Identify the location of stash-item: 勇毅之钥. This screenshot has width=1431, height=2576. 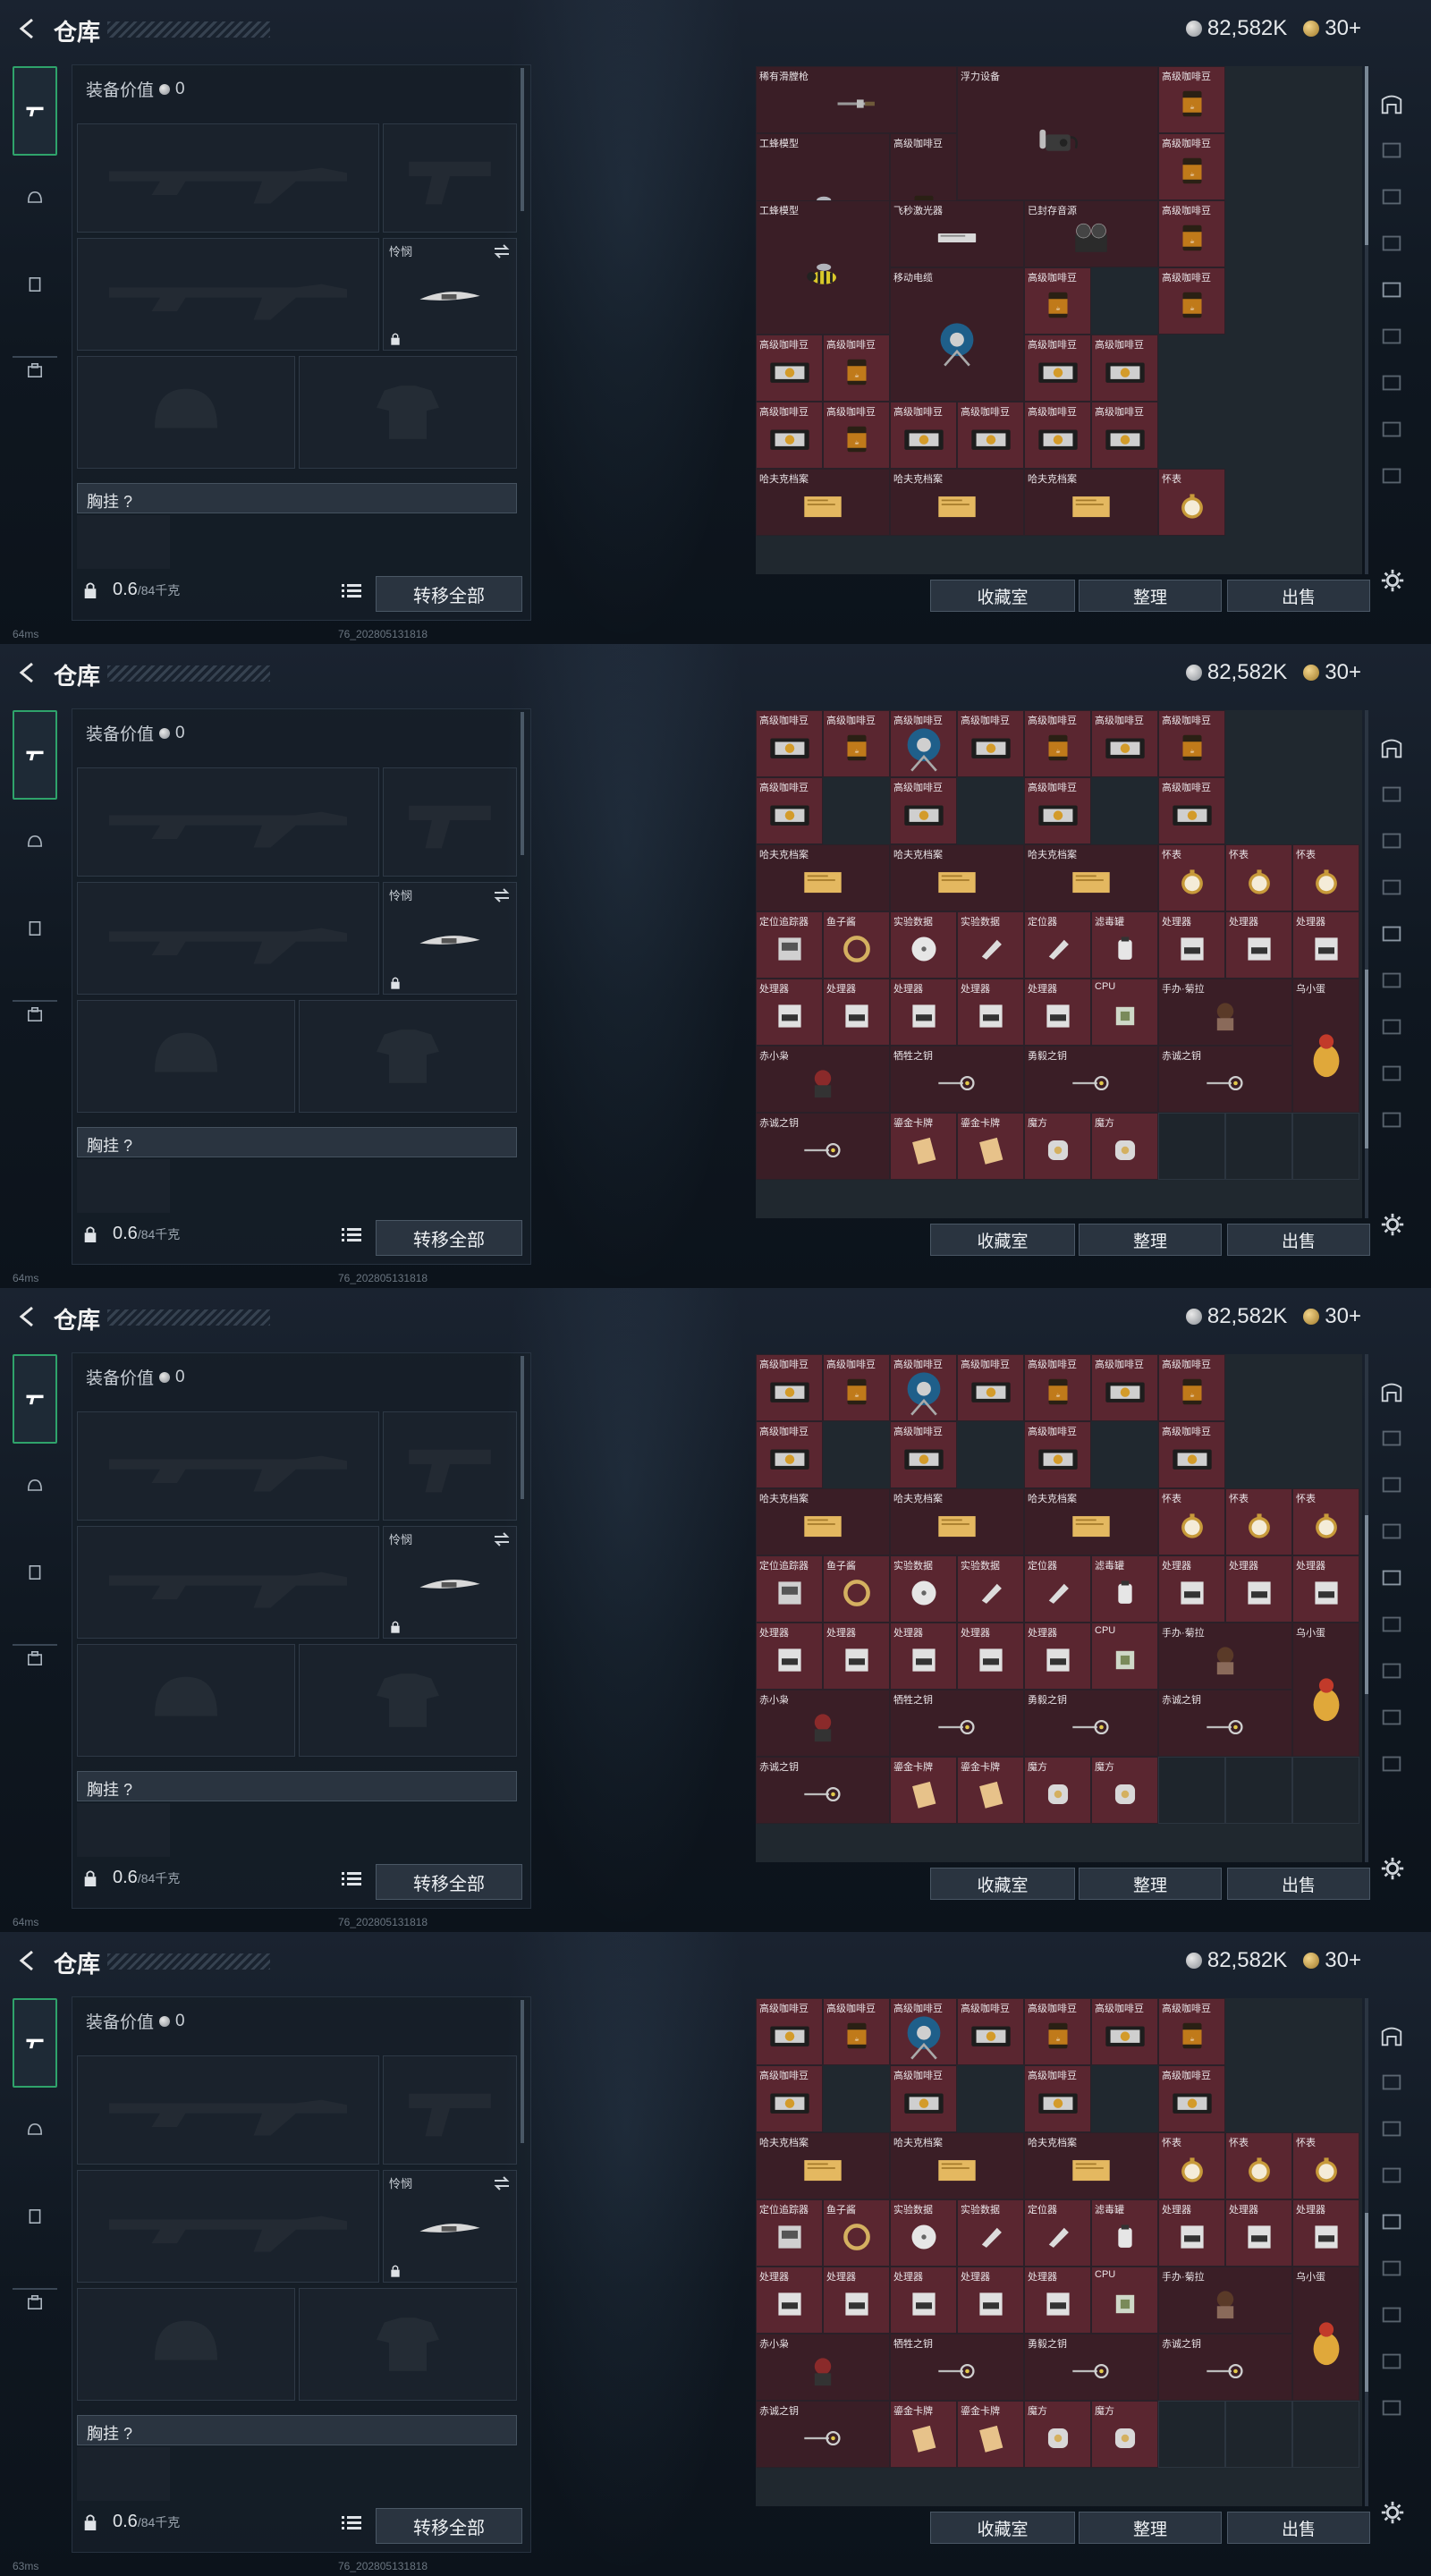
(1091, 1723).